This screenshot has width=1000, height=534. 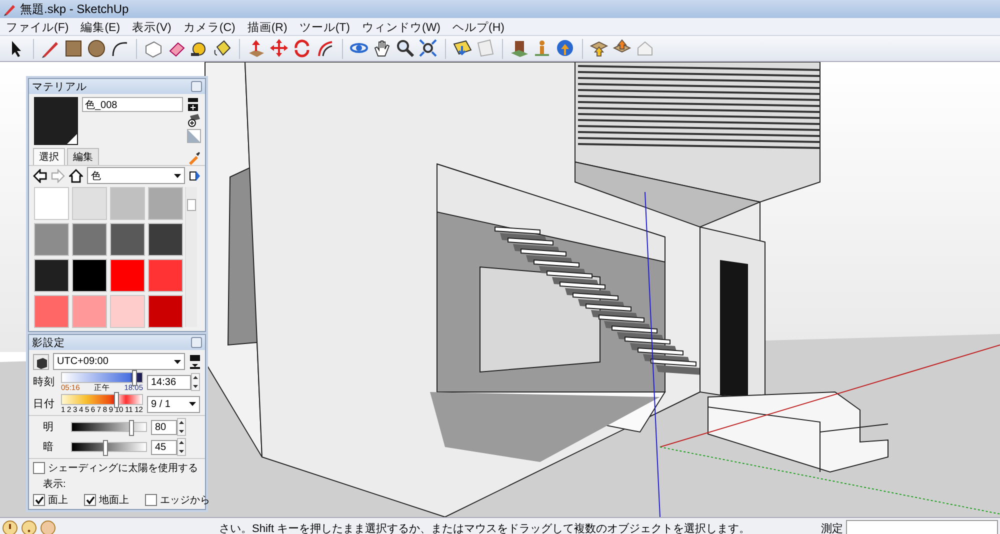 What do you see at coordinates (73, 48) in the screenshot?
I see `rectangle-icon` at bounding box center [73, 48].